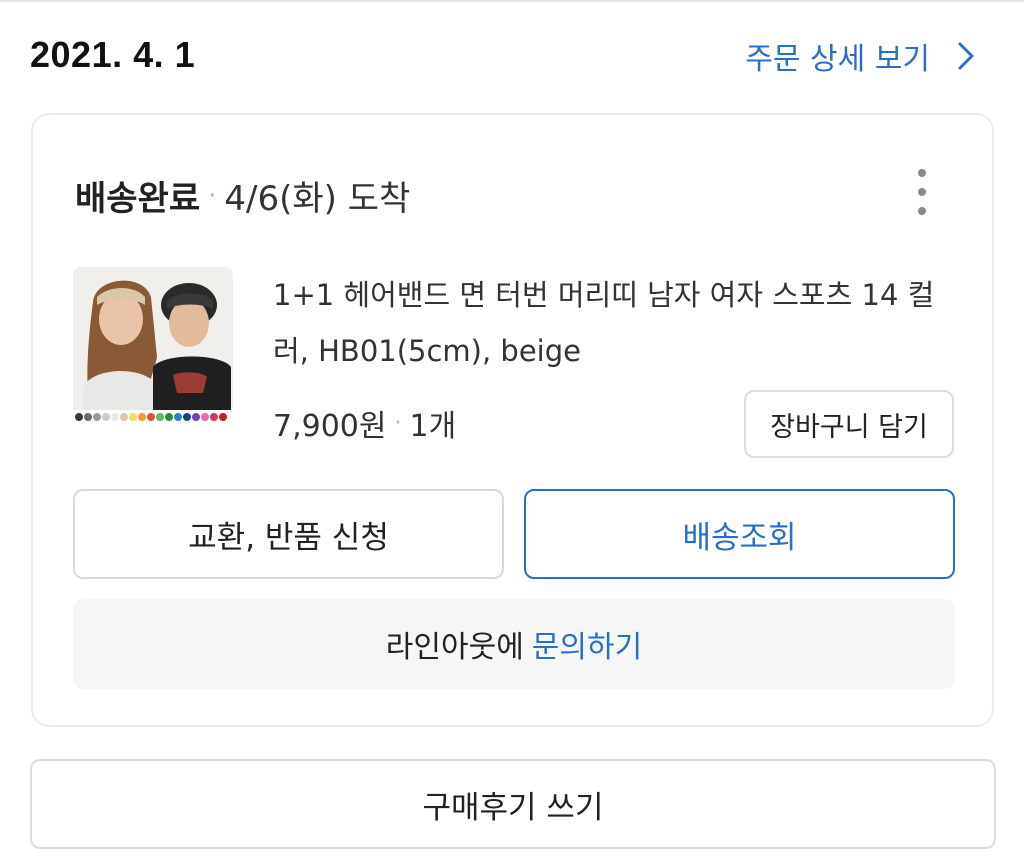 This screenshot has height=865, width=1024. Describe the element at coordinates (113, 54) in the screenshot. I see `order-date: 2021. 4. 1` at that location.